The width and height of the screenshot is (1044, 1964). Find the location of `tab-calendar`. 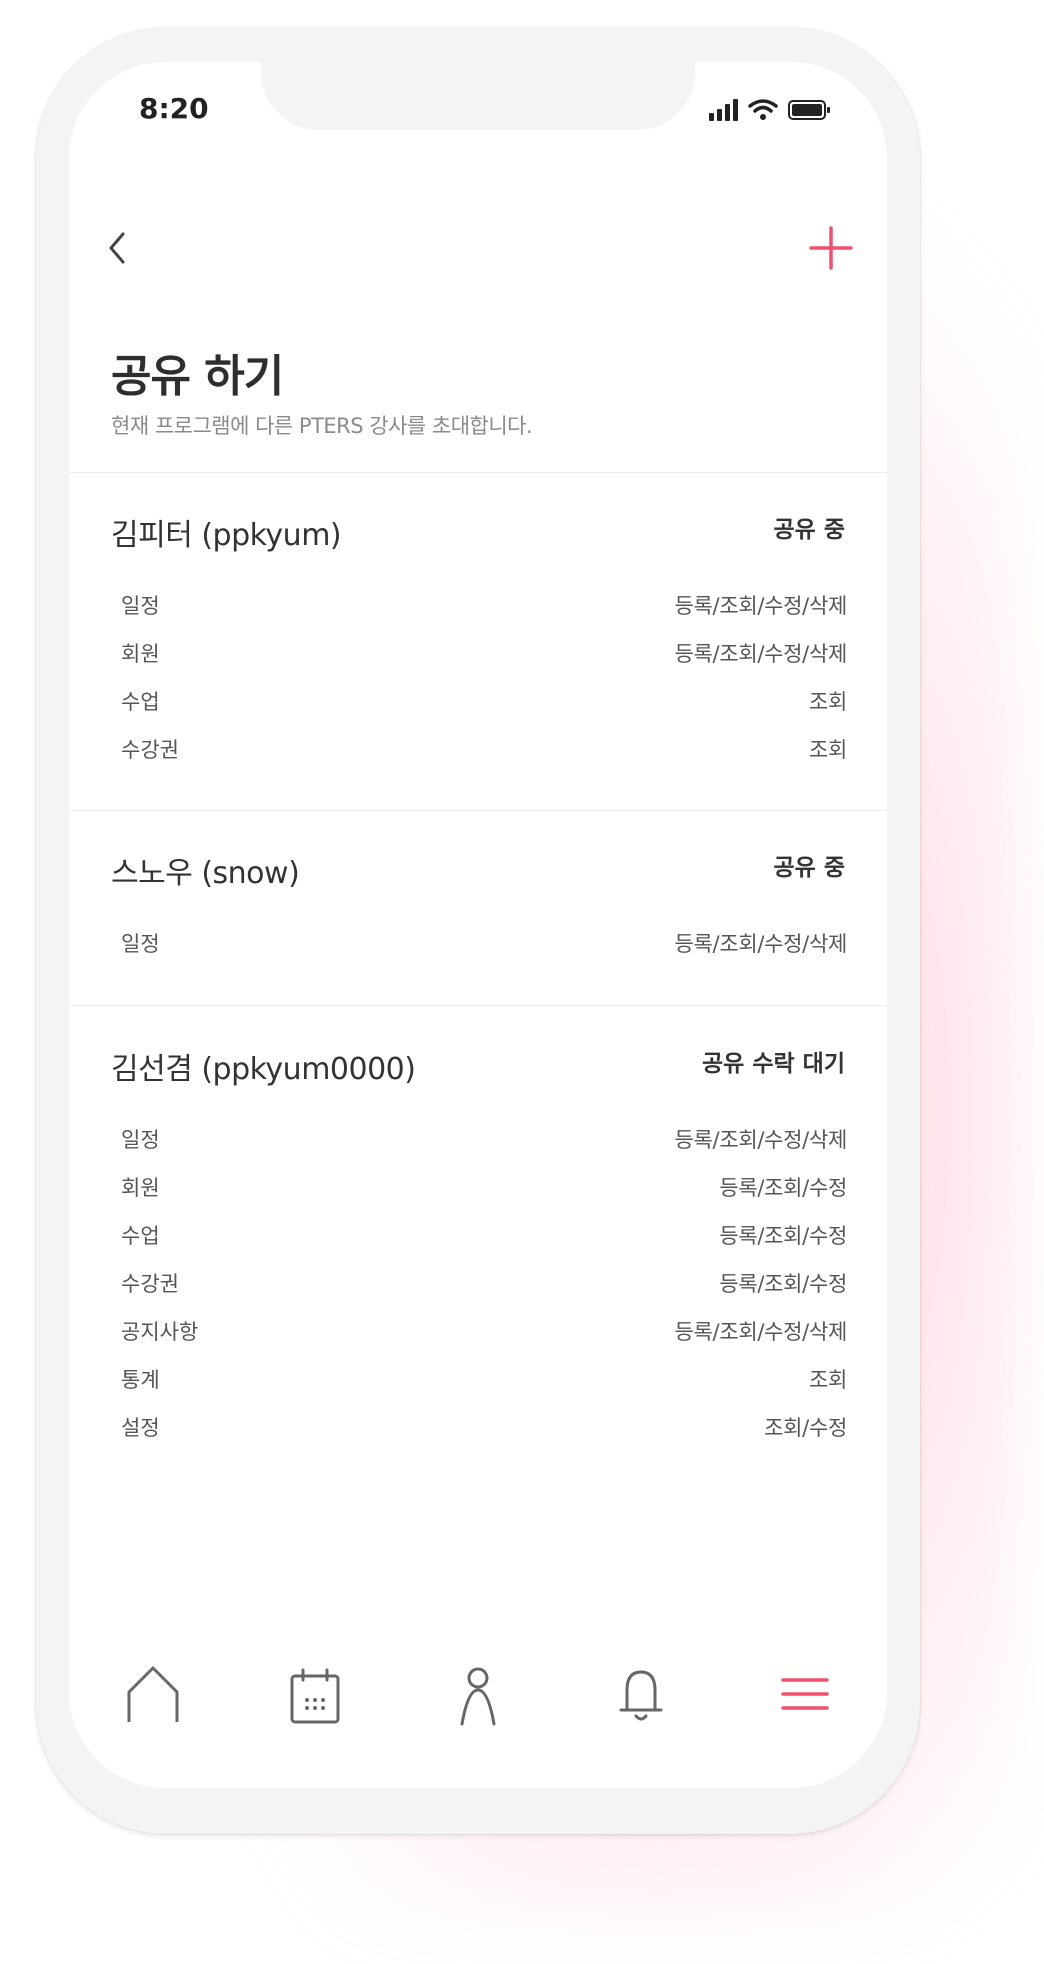

tab-calendar is located at coordinates (315, 1694).